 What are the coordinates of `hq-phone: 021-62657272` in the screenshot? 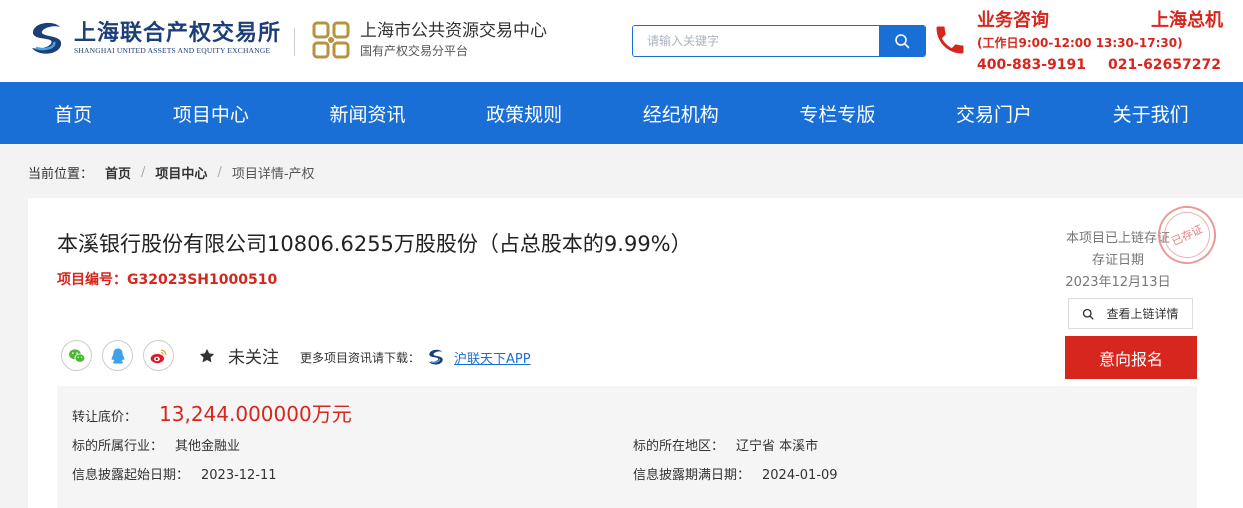 It's located at (1164, 65).